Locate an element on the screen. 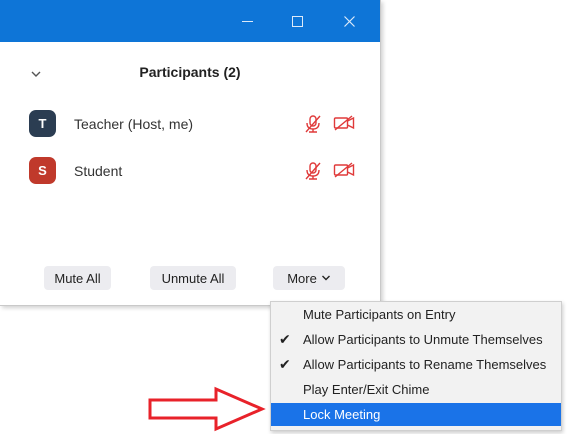  mute-all-button: Mute All is located at coordinates (77, 278).